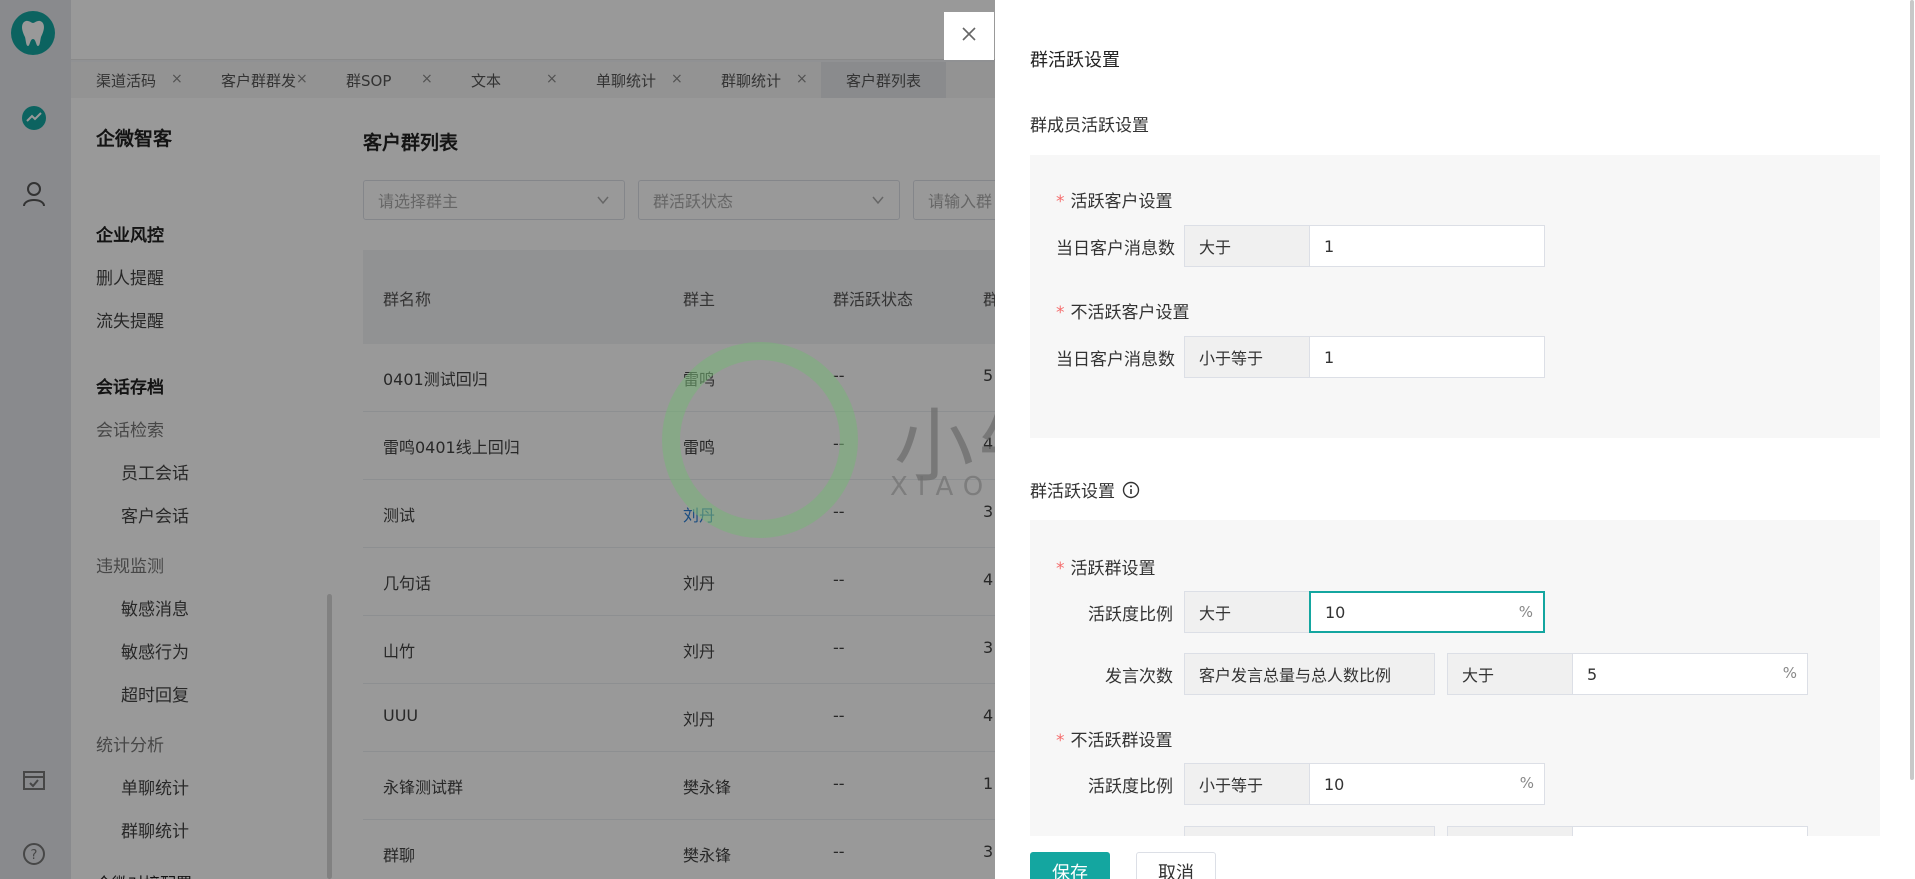 This screenshot has height=879, width=1915. Describe the element at coordinates (1121, 202) in the screenshot. I see `active-customer-title-text: 活跃客户设置` at that location.